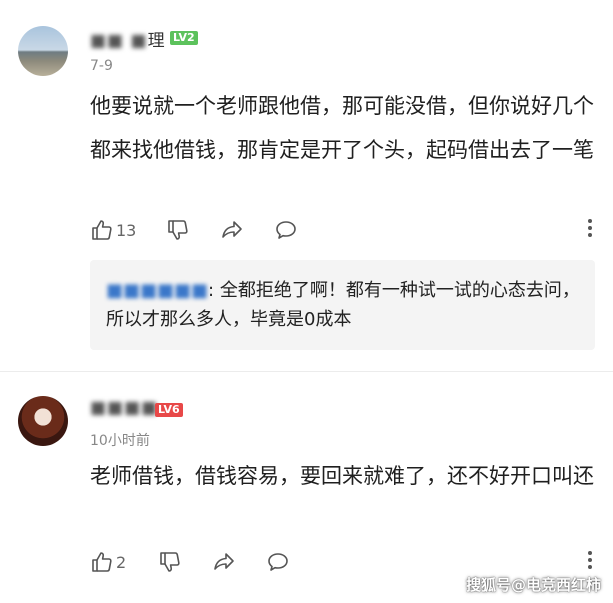  I want to click on action-bar: 13, so click(350, 230).